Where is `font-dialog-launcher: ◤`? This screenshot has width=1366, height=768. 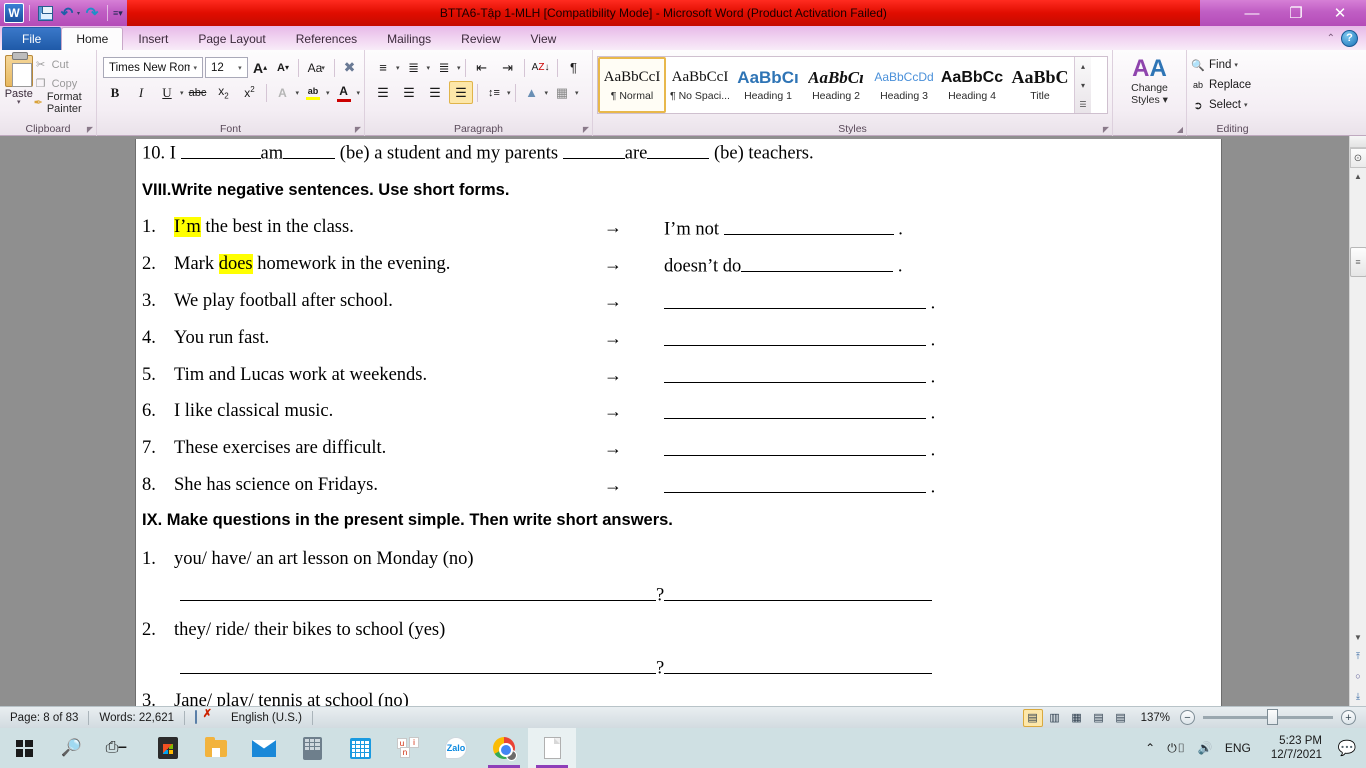 font-dialog-launcher: ◤ is located at coordinates (358, 129).